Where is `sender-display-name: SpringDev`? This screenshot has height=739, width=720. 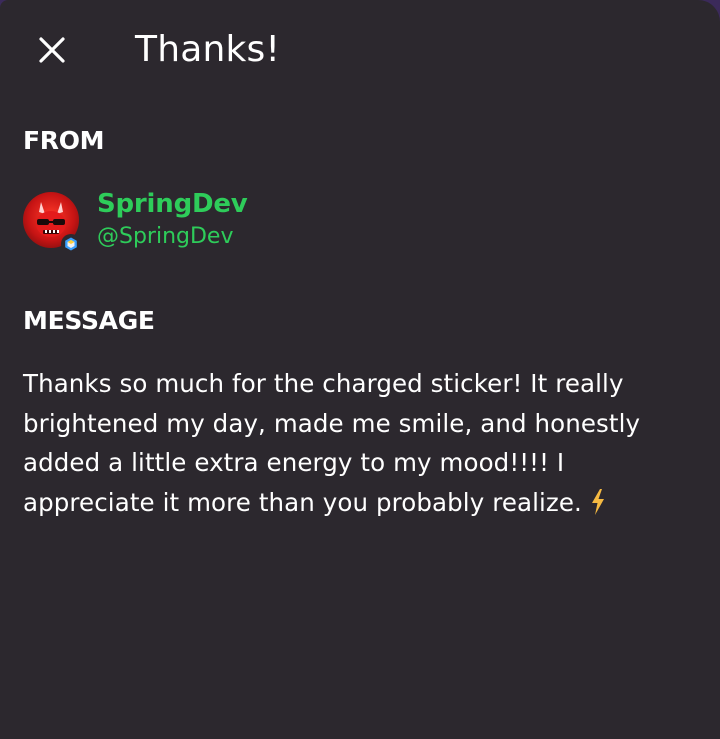
sender-display-name: SpringDev is located at coordinates (172, 204).